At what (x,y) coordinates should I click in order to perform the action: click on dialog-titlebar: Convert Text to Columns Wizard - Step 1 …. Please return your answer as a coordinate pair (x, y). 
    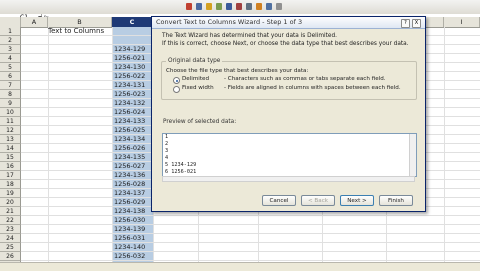
    Looking at the image, I should click on (288, 23).